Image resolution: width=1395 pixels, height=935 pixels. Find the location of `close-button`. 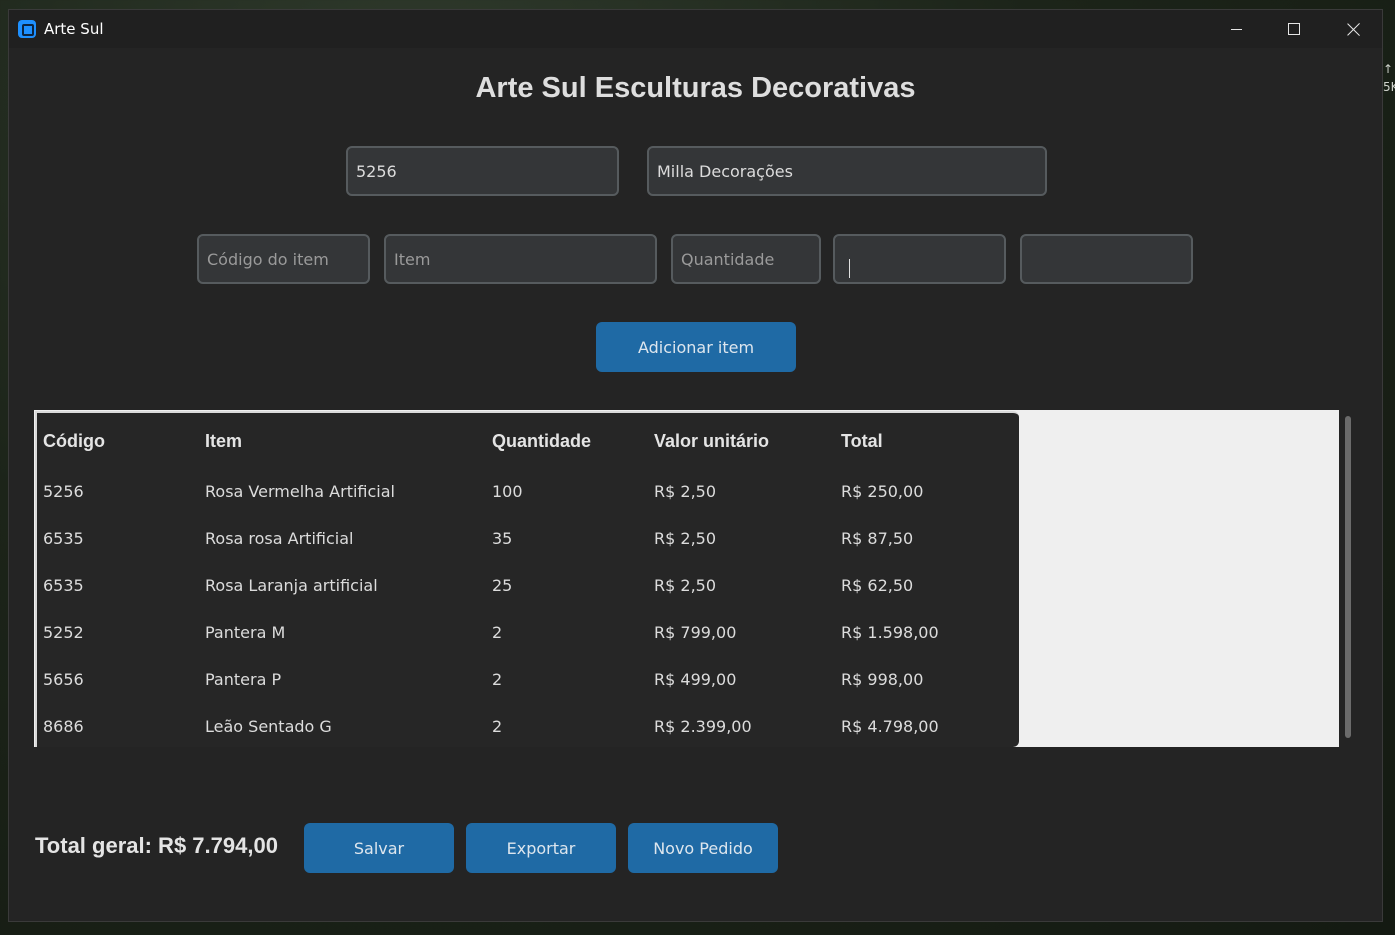

close-button is located at coordinates (1353, 29).